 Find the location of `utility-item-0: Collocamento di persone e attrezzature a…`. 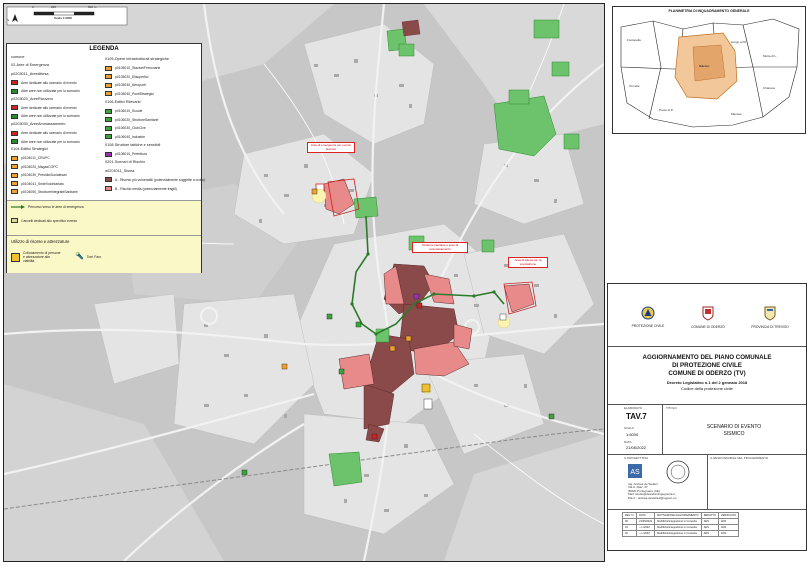

utility-item-0: Collocamento di persone e attrezzature a… is located at coordinates (42, 257).